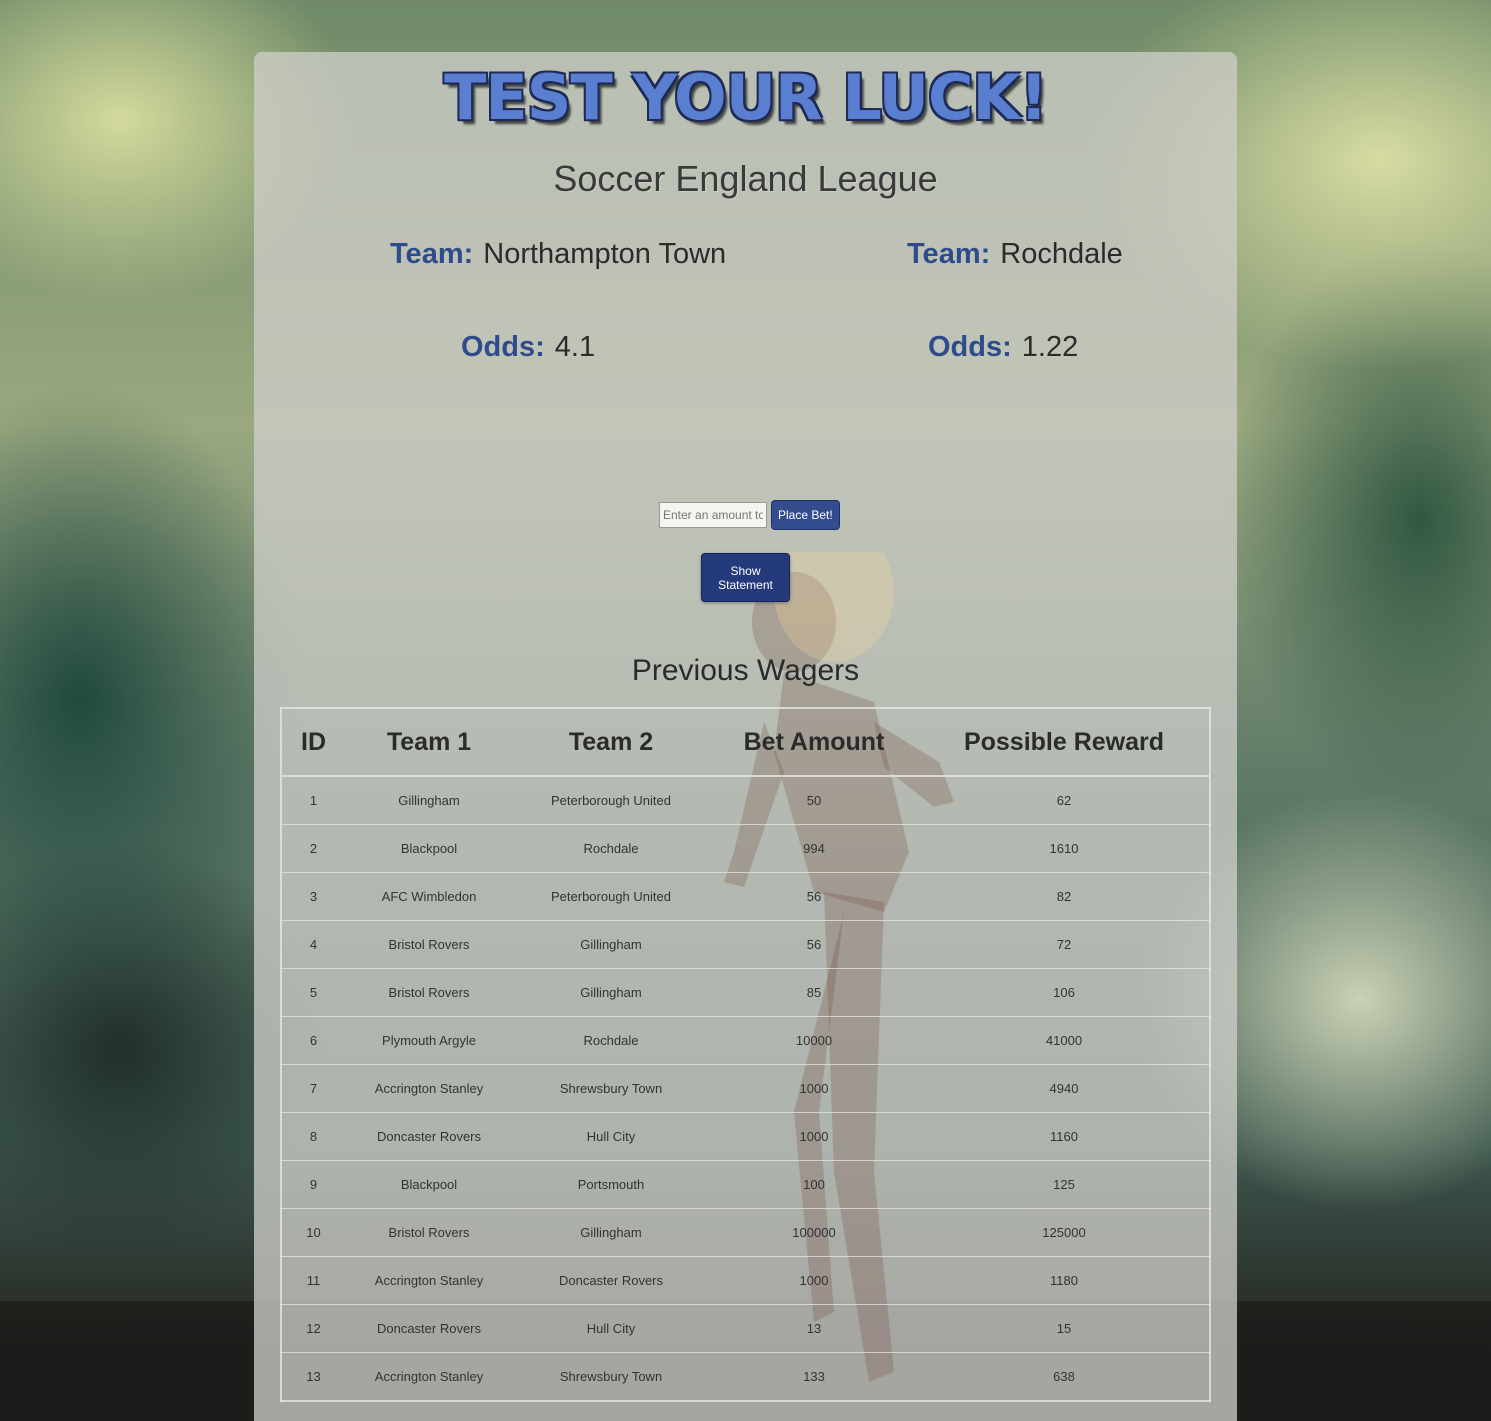 Image resolution: width=1491 pixels, height=1421 pixels. I want to click on table-row: 10 Bristol Rovers Gillingham 100000 125000, so click(745, 1232).